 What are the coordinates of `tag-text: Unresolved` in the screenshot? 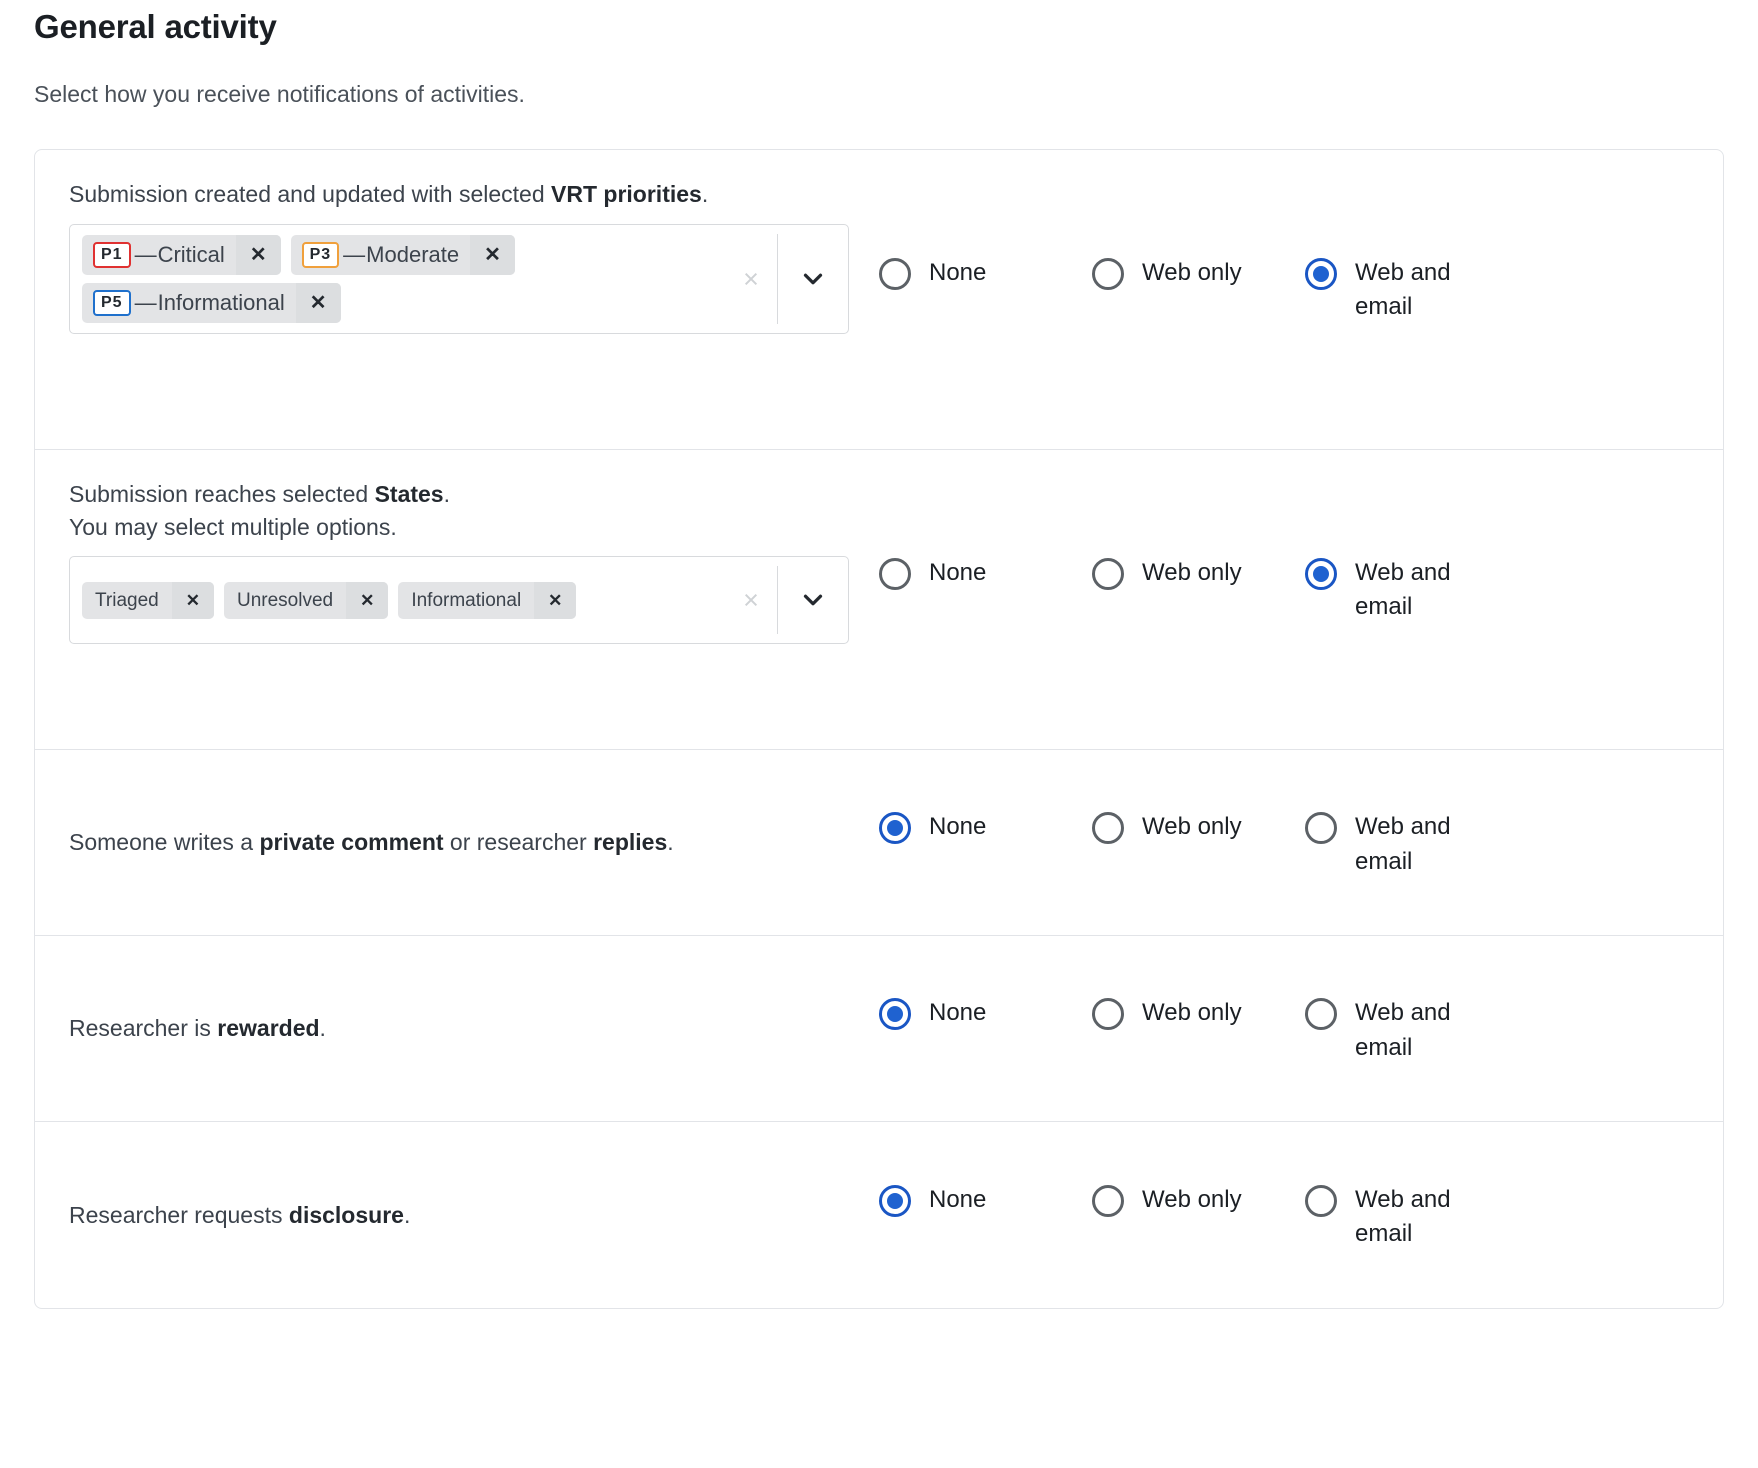 It's located at (285, 600).